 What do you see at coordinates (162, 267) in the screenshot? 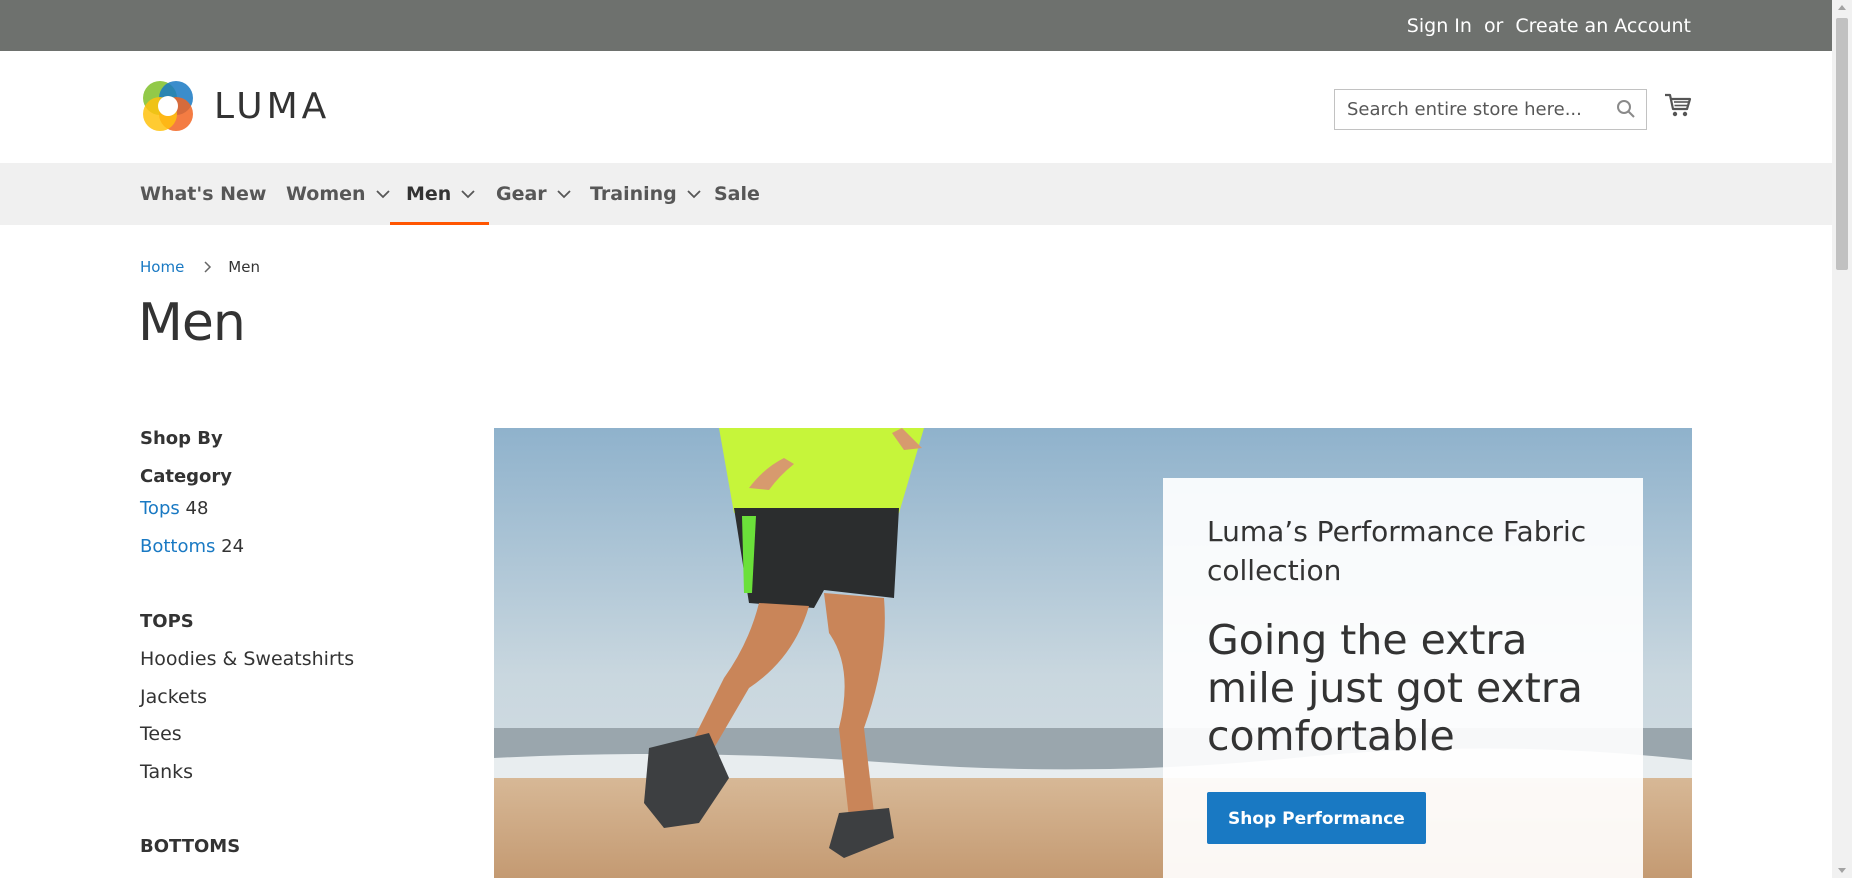
I see `breadcrumb-home-link: Home` at bounding box center [162, 267].